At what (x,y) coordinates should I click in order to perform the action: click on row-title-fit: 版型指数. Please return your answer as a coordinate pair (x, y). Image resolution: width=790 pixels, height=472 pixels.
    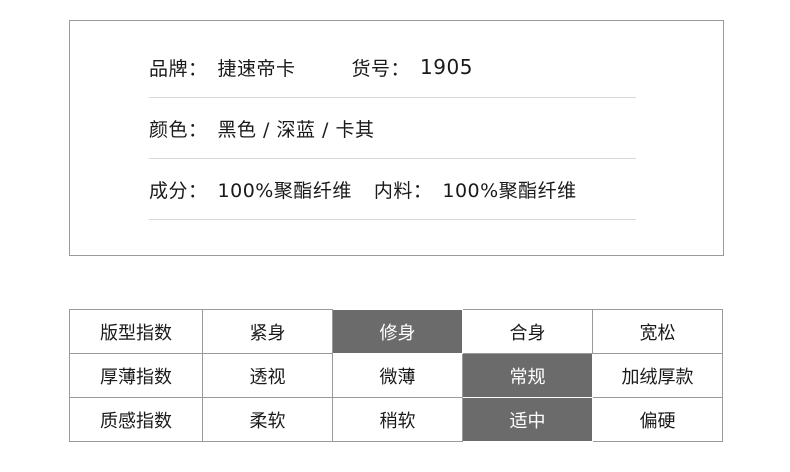
    Looking at the image, I should click on (136, 331).